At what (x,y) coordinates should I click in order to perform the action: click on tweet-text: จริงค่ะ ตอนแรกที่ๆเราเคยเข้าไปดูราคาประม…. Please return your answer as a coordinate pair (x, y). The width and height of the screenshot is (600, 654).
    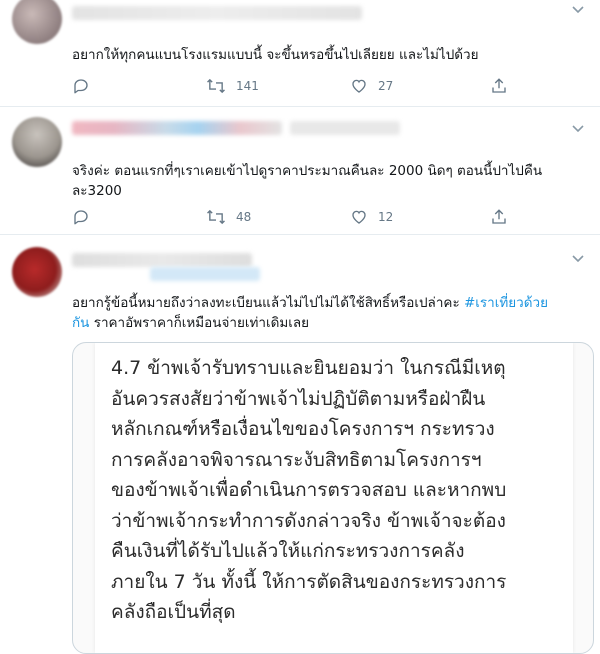
    Looking at the image, I should click on (327, 181).